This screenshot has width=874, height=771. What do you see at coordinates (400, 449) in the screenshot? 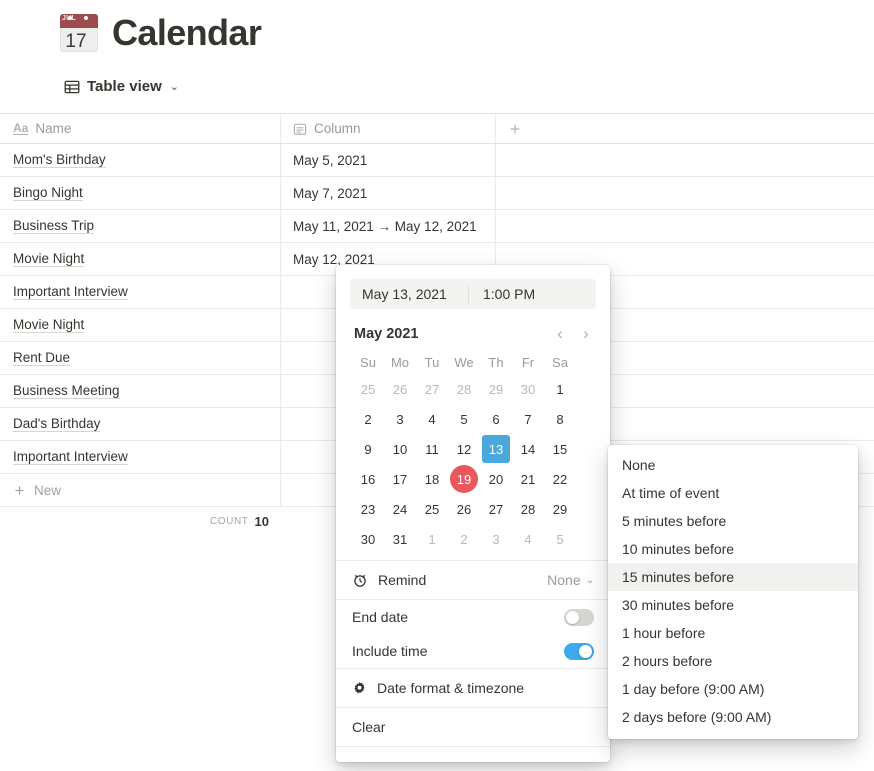
I see `calendar-day: 10` at bounding box center [400, 449].